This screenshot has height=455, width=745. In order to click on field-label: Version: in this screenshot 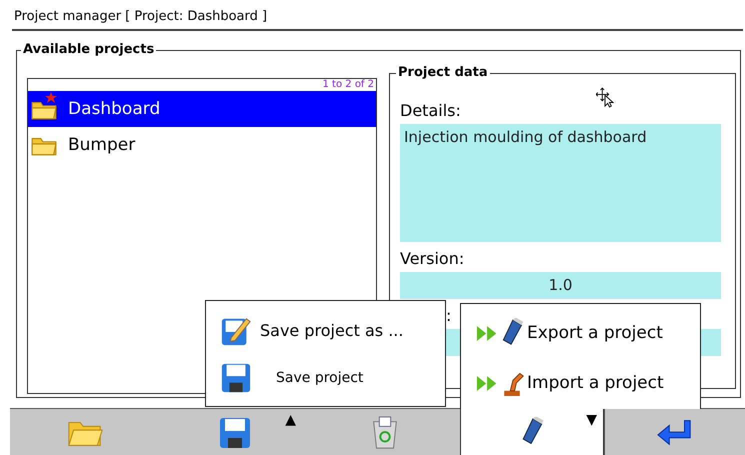, I will do `click(433, 259)`.